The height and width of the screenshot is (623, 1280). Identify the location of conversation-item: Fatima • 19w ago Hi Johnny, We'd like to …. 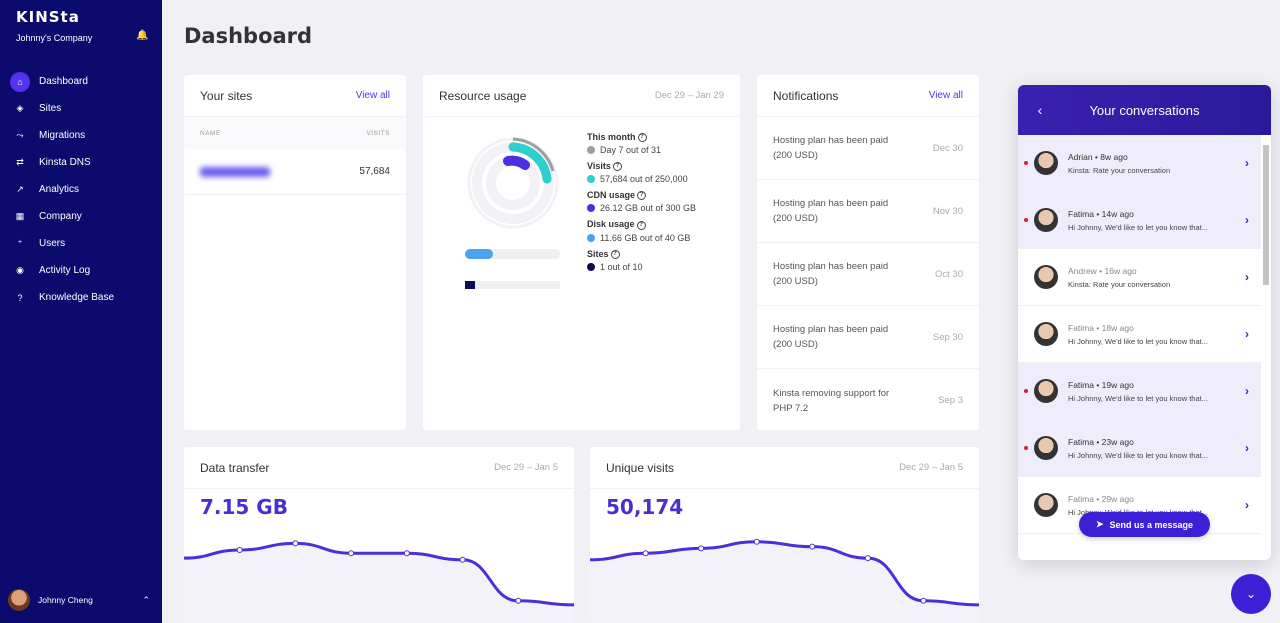
(1139, 391).